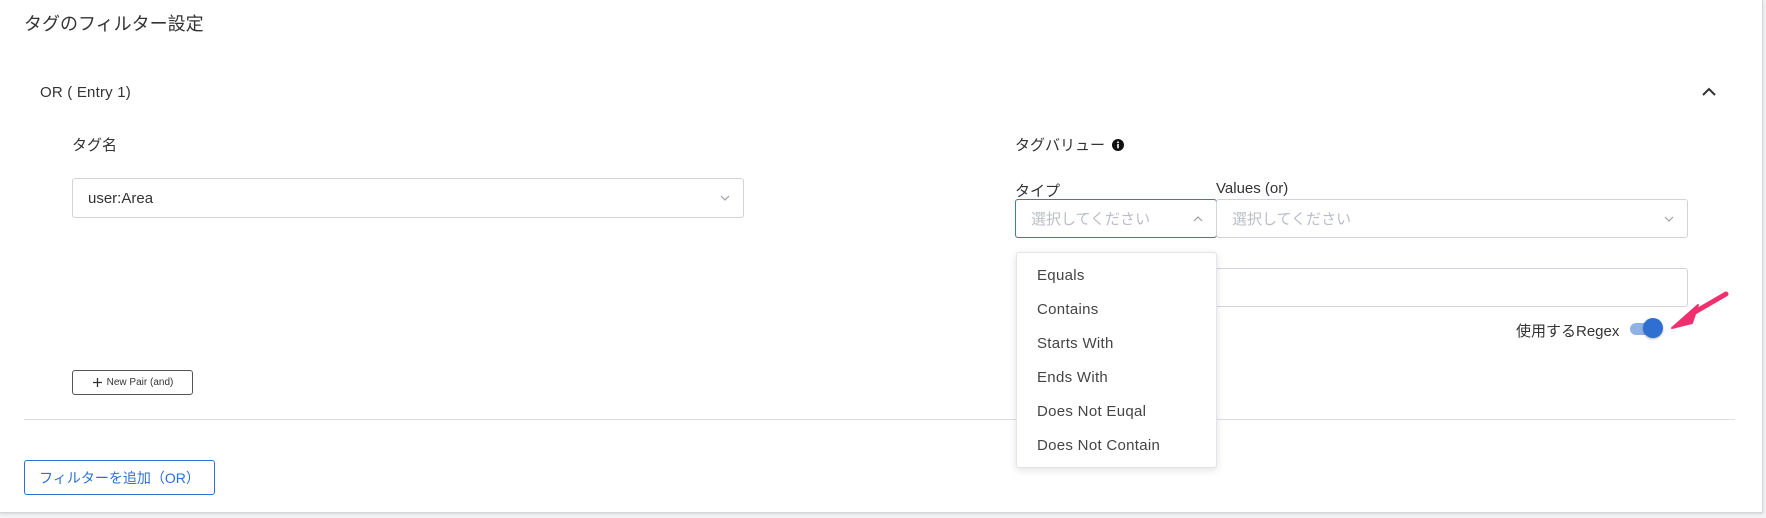 The height and width of the screenshot is (518, 1766). I want to click on regex-label: 使用するRegex, so click(1568, 331).